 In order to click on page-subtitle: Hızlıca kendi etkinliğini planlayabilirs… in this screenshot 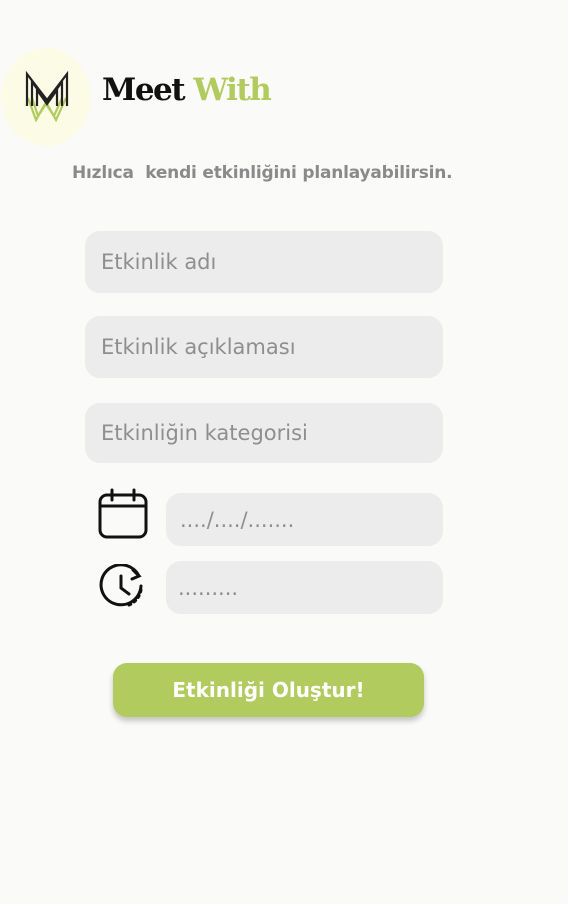, I will do `click(262, 173)`.